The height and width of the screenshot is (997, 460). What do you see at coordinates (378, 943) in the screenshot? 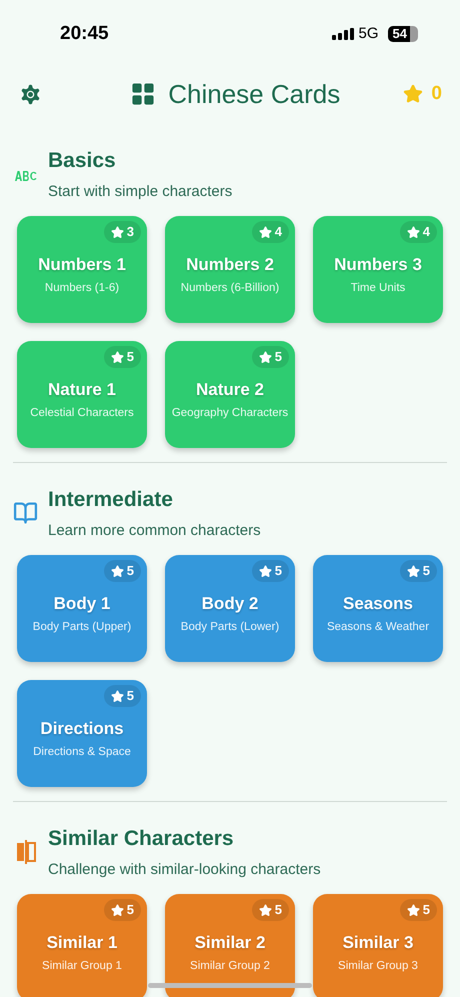
I see `card-title: Similar 3` at bounding box center [378, 943].